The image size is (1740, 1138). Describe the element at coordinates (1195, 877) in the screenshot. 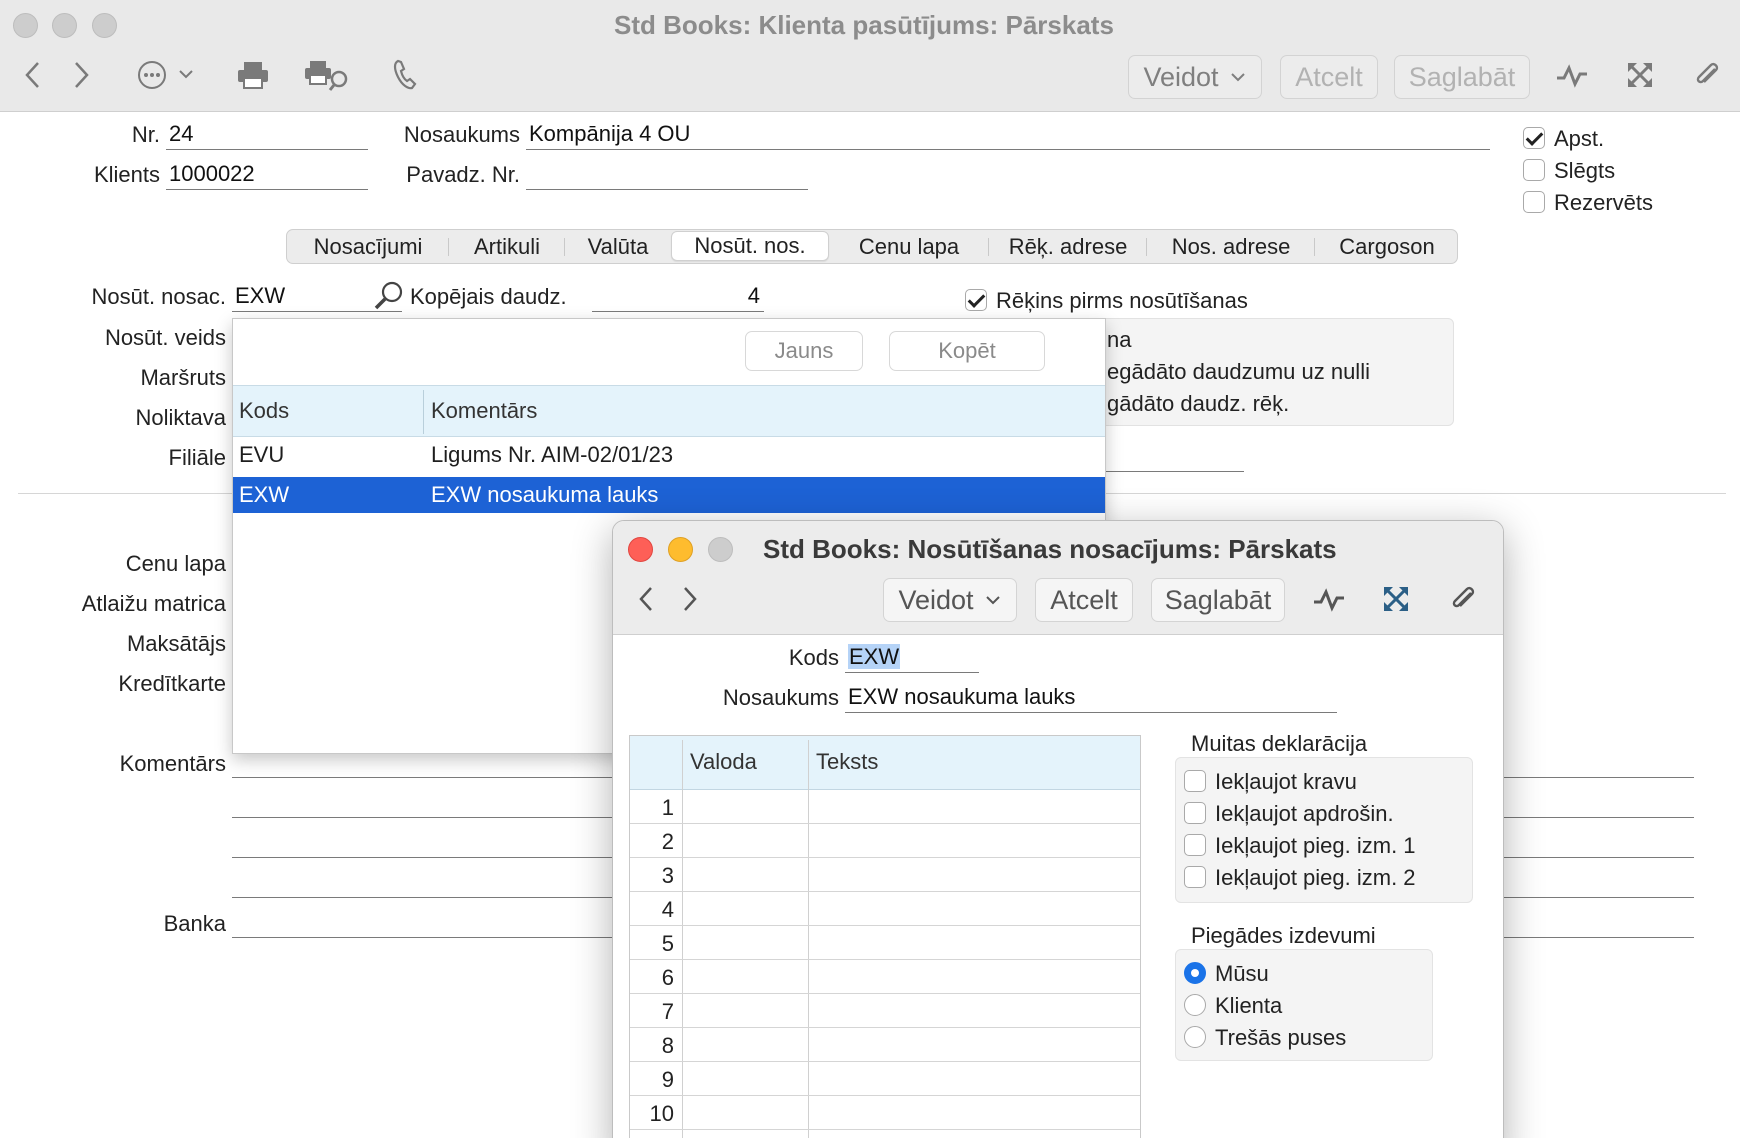

I see `include-delivery-cost-2-checkbox` at that location.